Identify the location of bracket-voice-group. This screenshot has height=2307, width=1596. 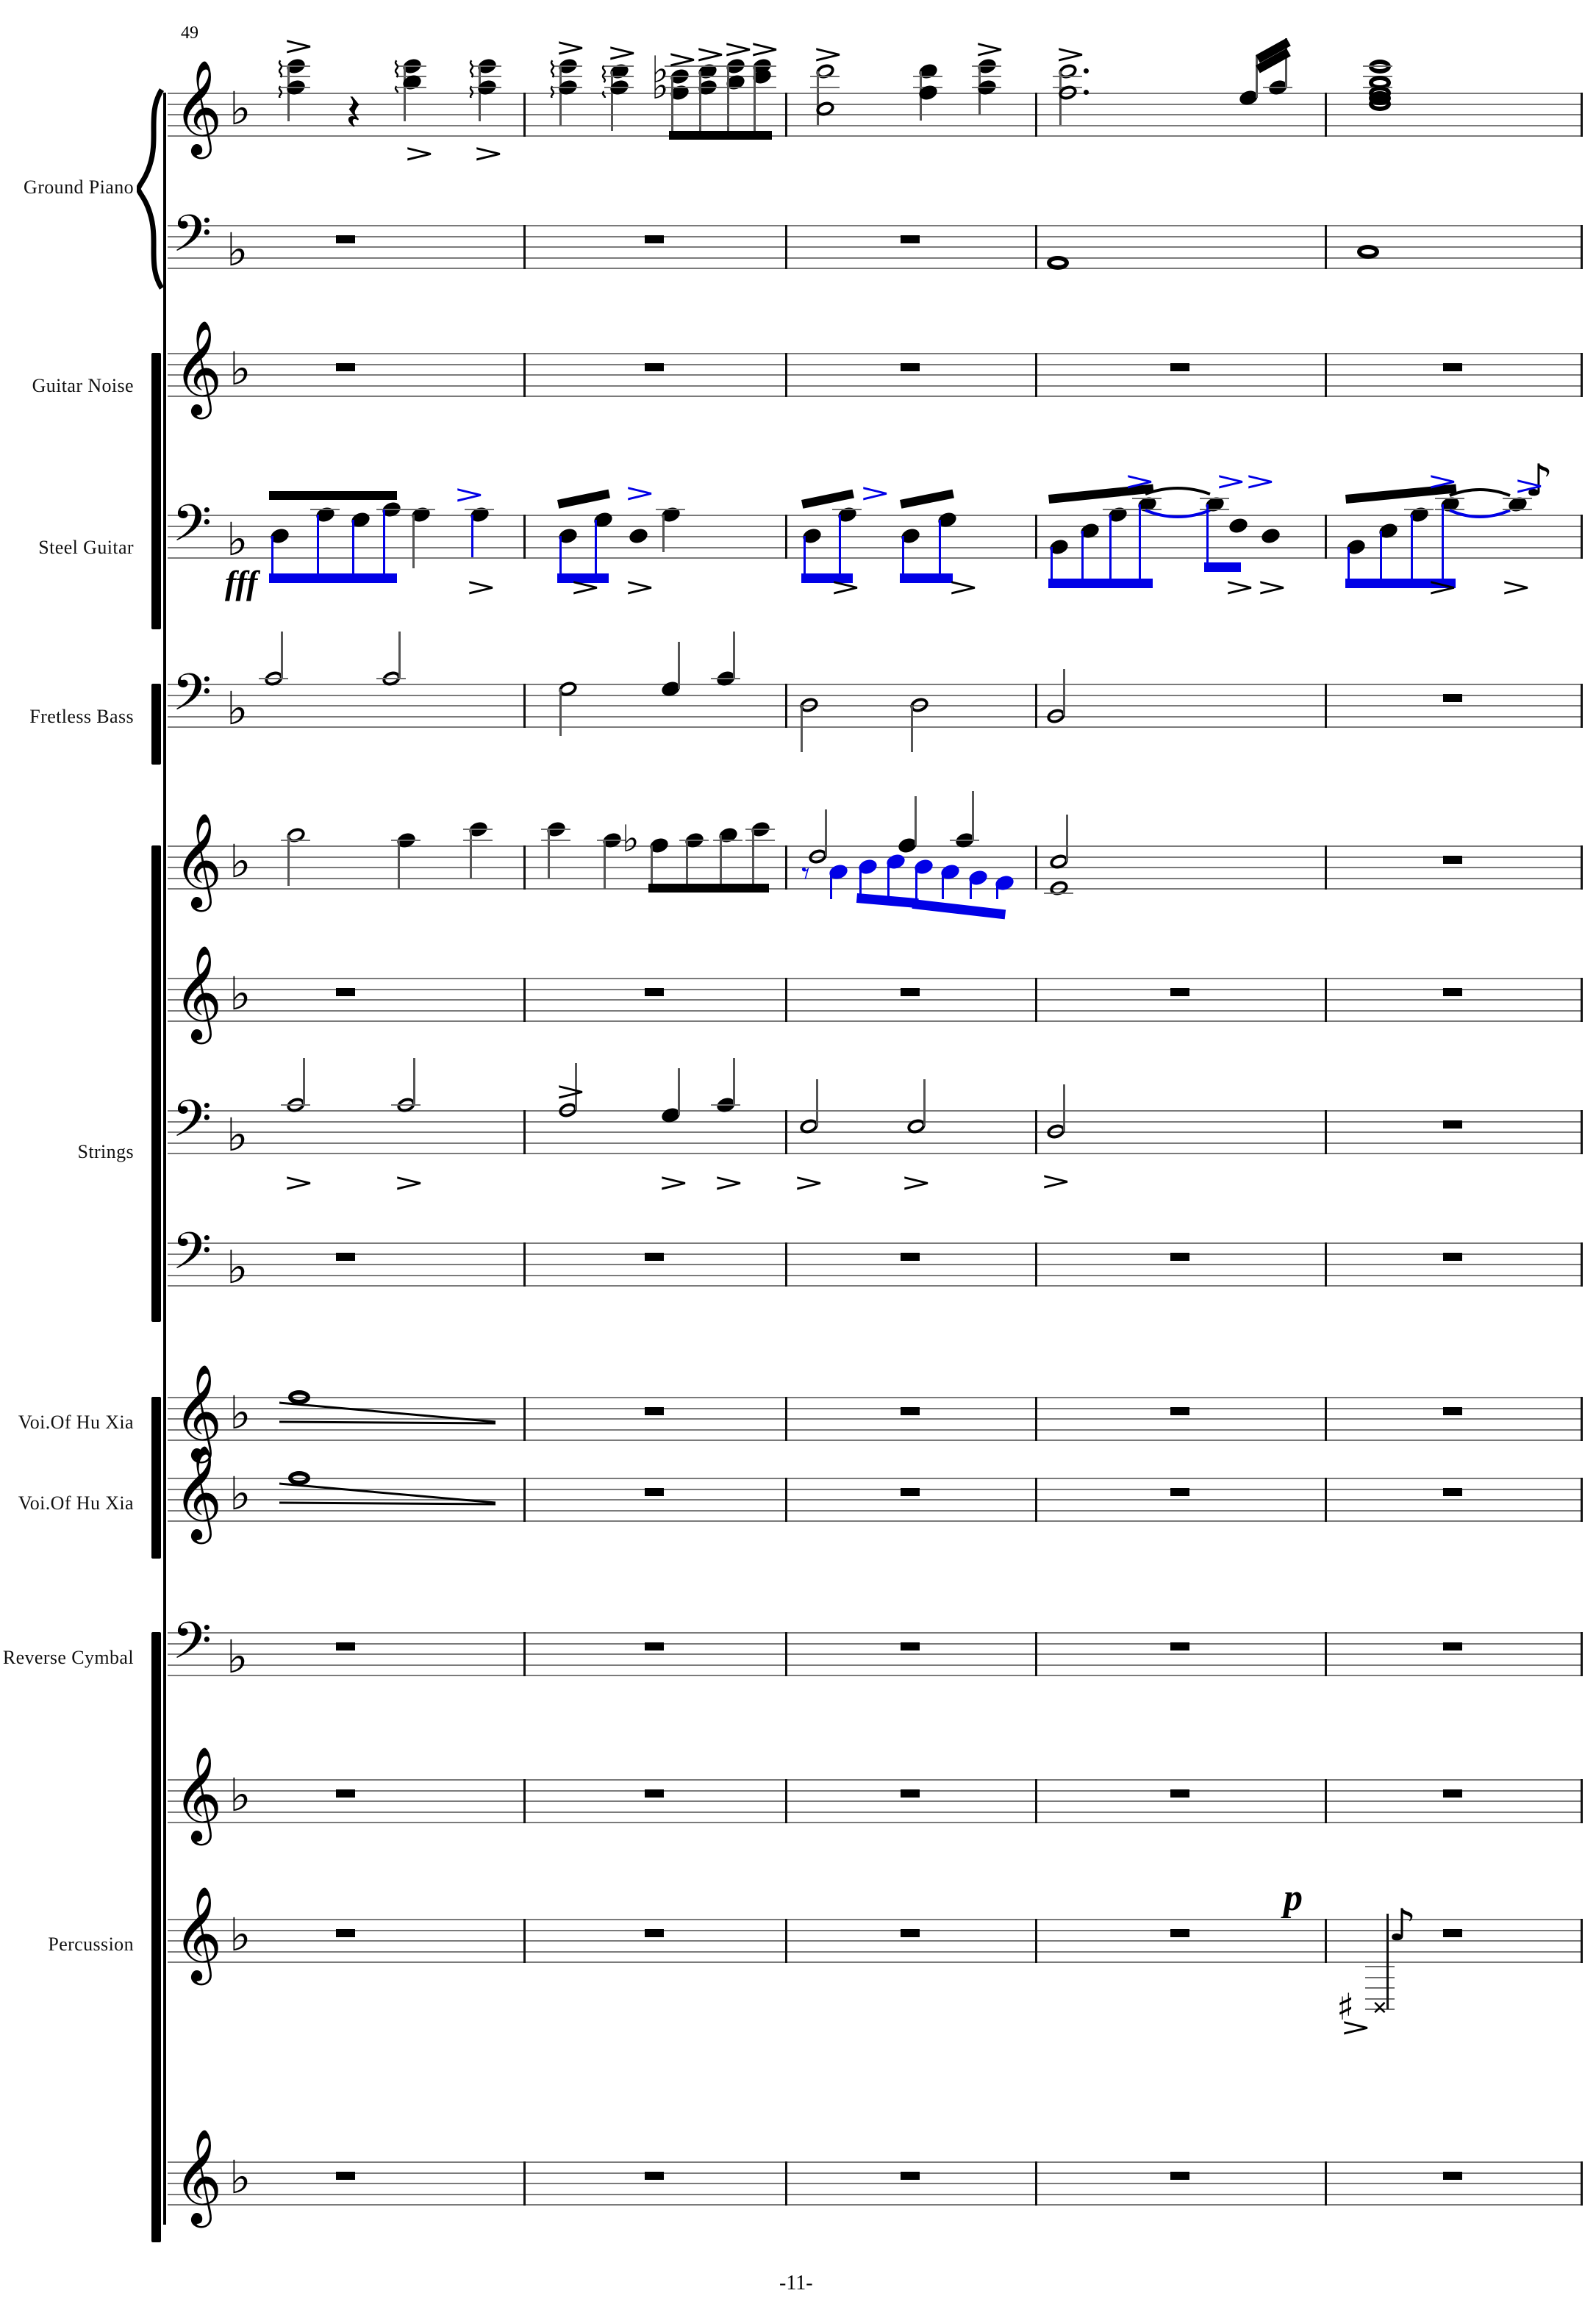
(156, 1478).